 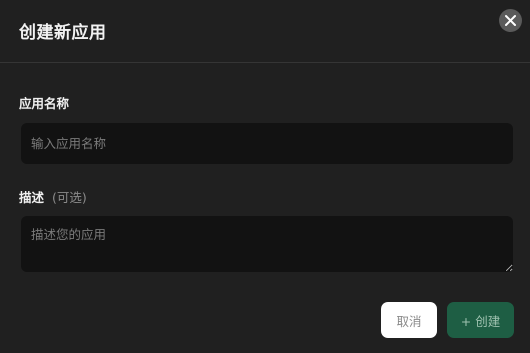 I want to click on app-name-input, so click(x=267, y=143).